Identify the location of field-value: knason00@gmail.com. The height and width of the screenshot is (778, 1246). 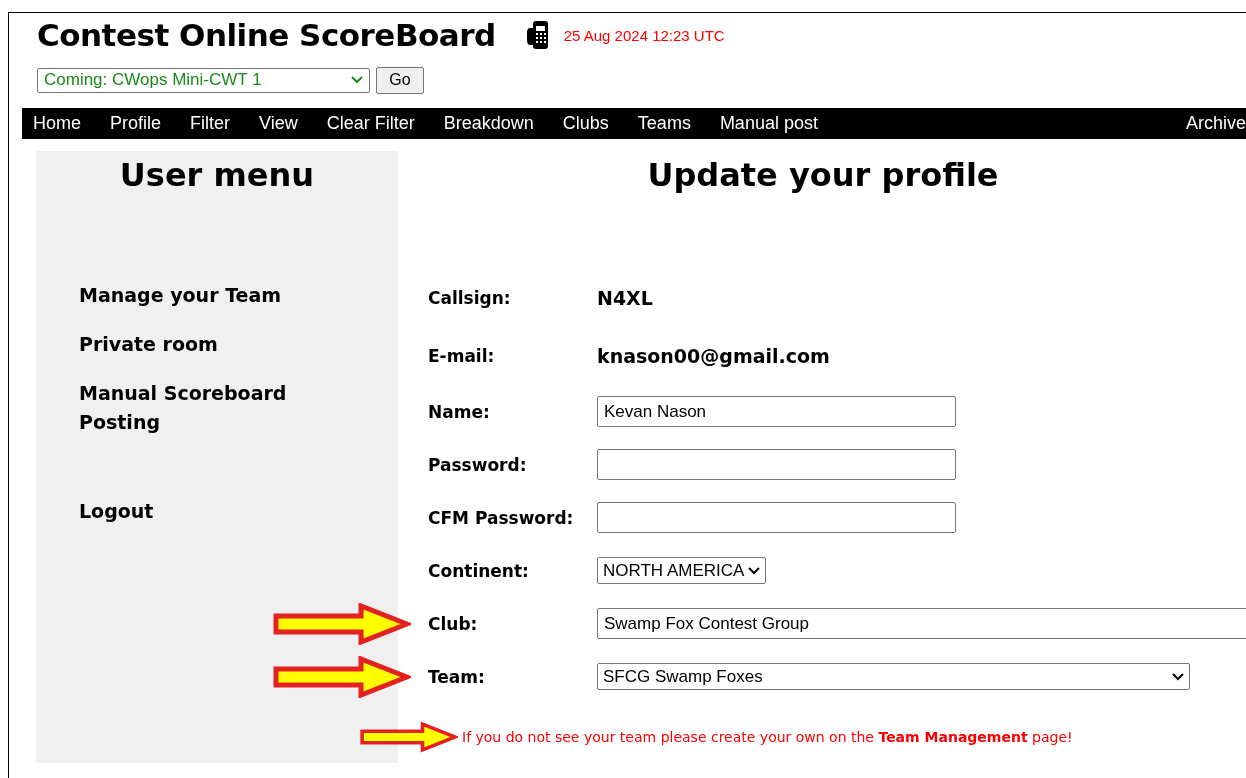
(713, 356).